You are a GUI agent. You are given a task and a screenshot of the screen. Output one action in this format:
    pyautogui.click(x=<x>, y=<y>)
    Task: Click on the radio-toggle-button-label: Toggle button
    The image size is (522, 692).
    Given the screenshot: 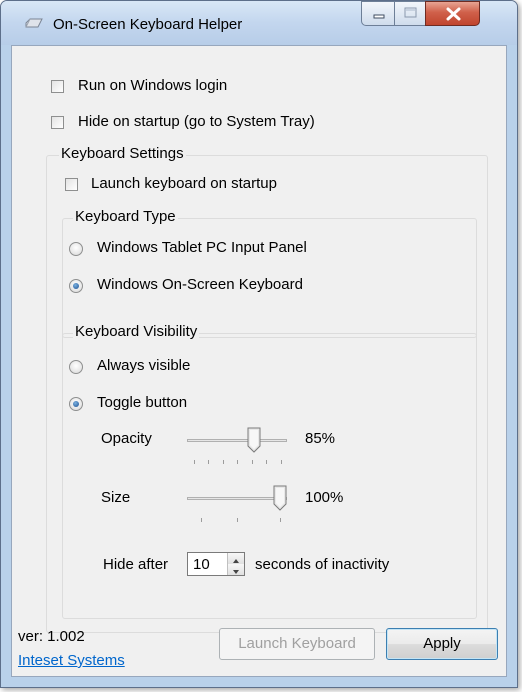 What is the action you would take?
    pyautogui.click(x=142, y=402)
    